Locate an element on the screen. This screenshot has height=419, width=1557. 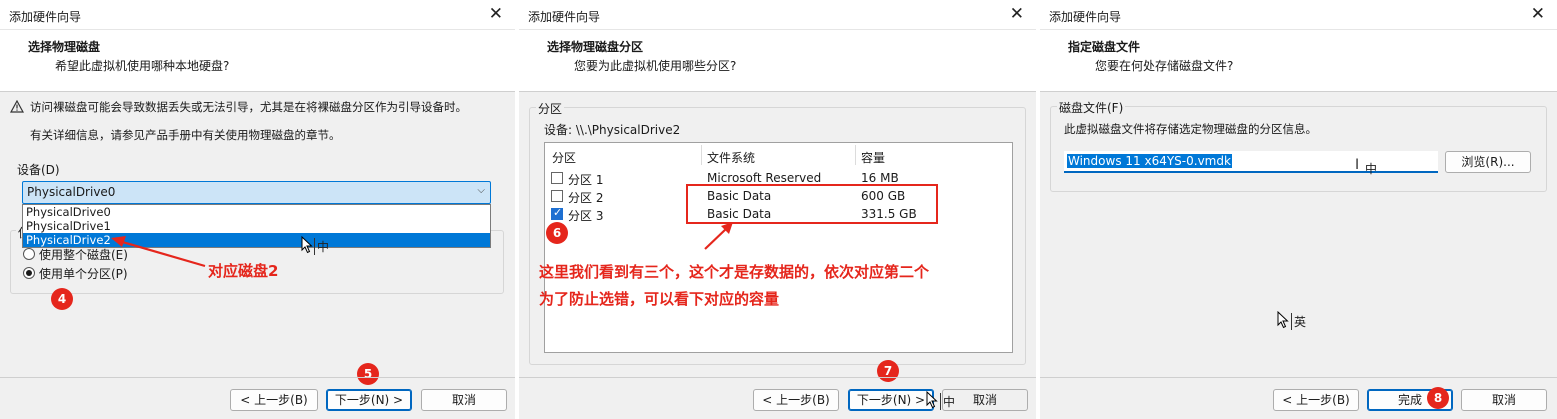
header-title: 指定磁盘文件 is located at coordinates (1104, 47).